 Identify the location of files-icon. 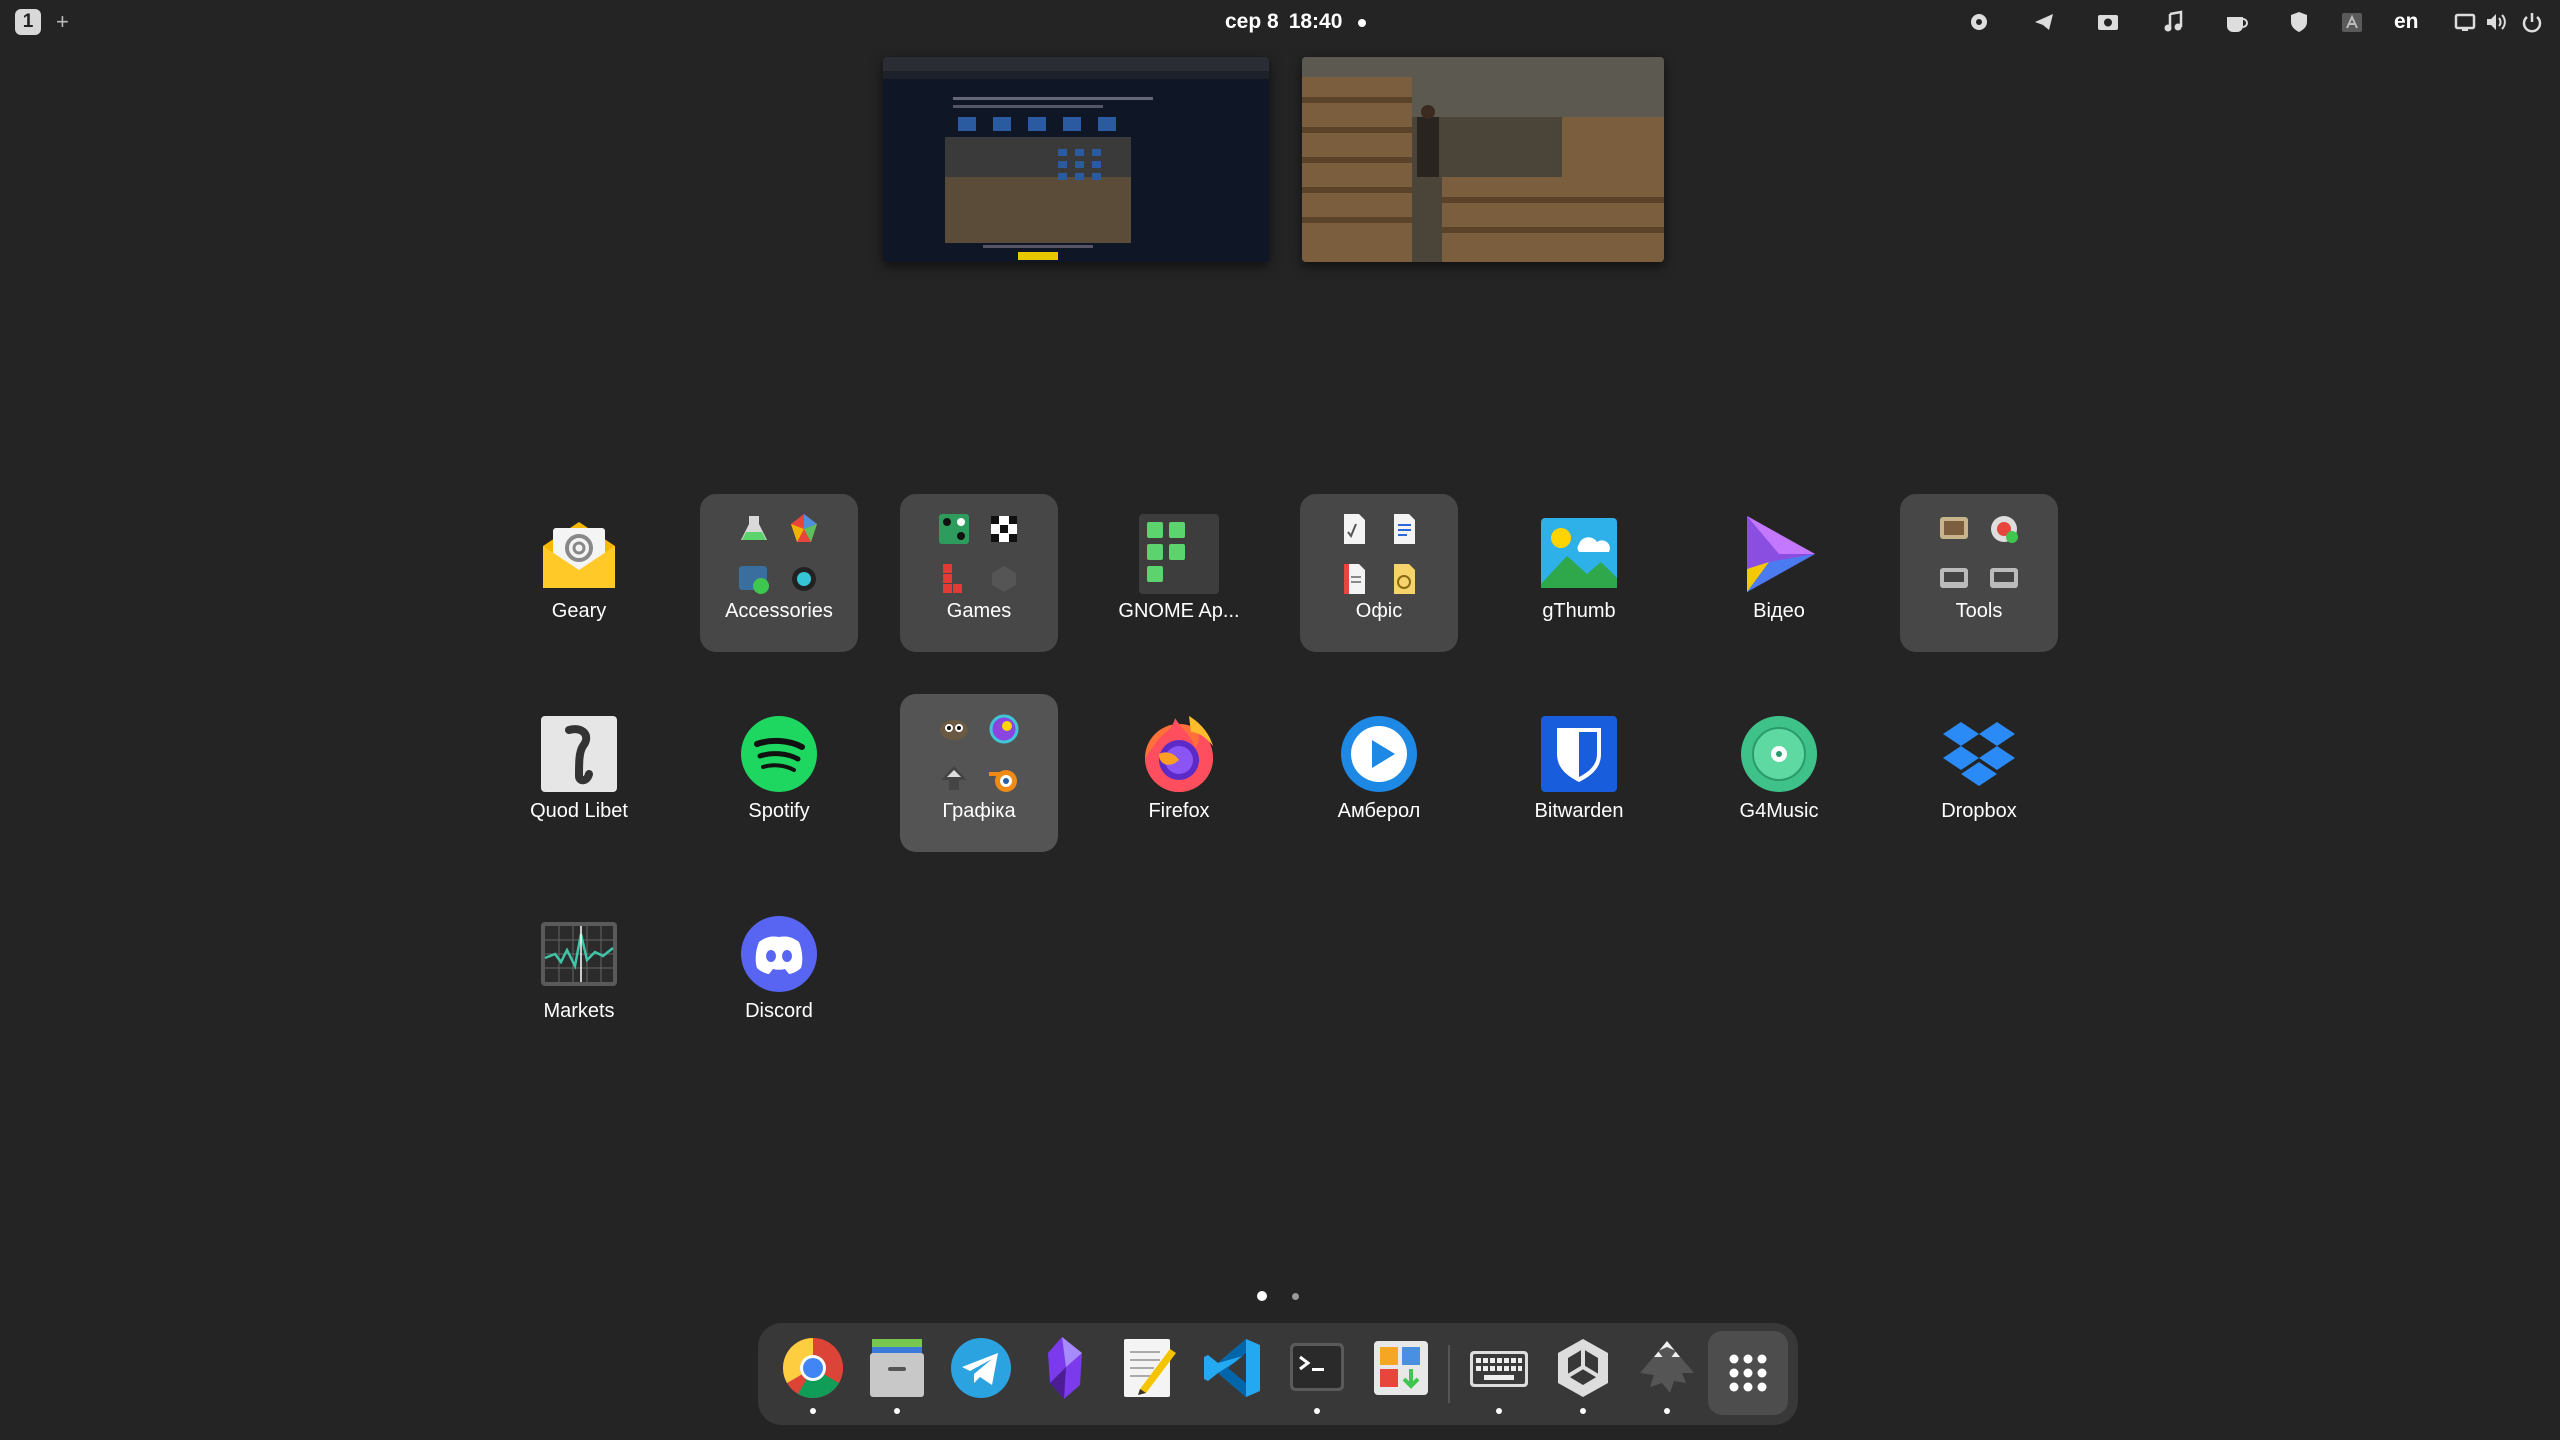
(897, 1368).